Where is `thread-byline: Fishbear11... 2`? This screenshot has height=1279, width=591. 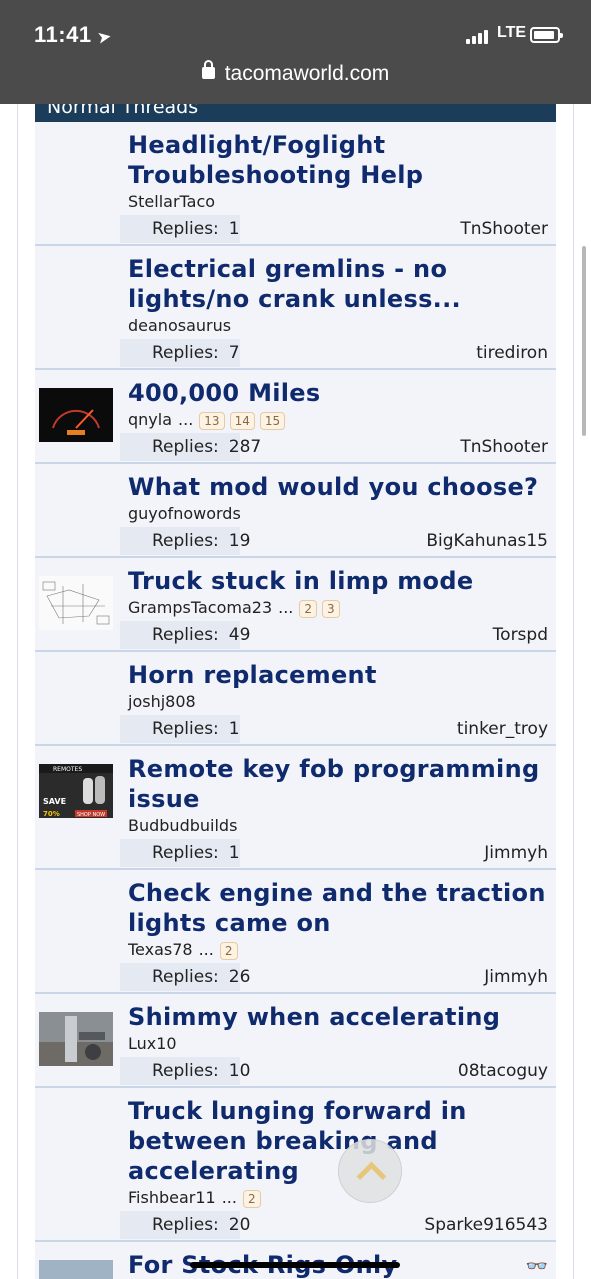 thread-byline: Fishbear11... 2 is located at coordinates (342, 1198).